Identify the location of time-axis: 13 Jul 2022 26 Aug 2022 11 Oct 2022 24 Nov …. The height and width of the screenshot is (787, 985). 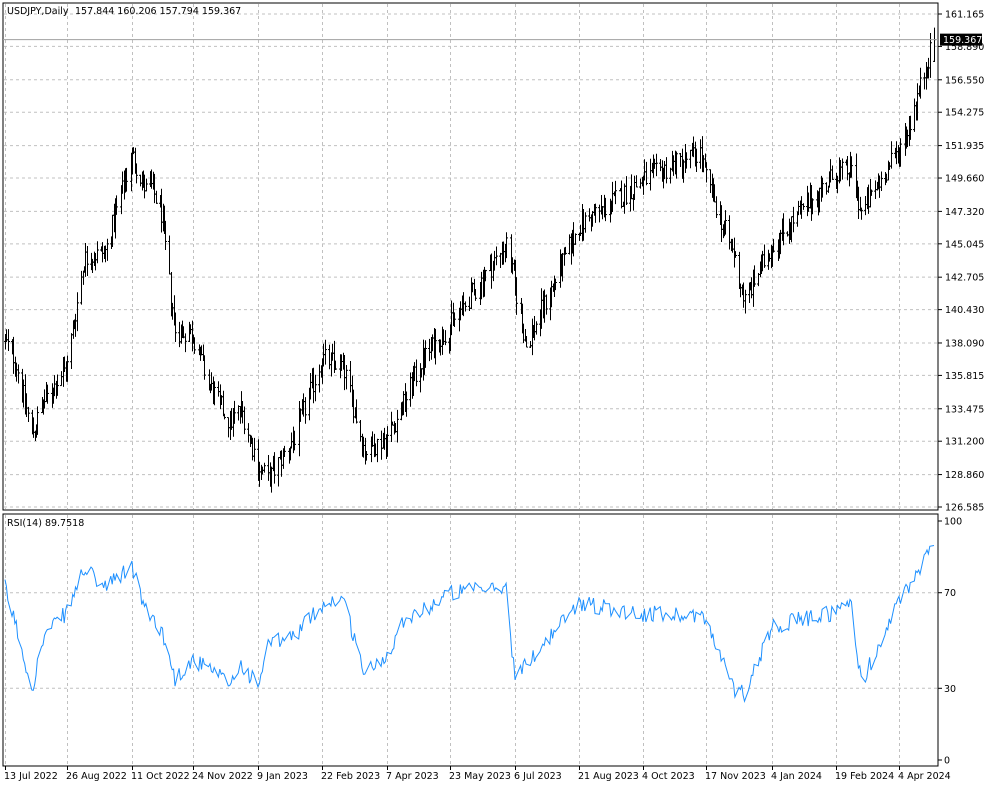
(477, 773).